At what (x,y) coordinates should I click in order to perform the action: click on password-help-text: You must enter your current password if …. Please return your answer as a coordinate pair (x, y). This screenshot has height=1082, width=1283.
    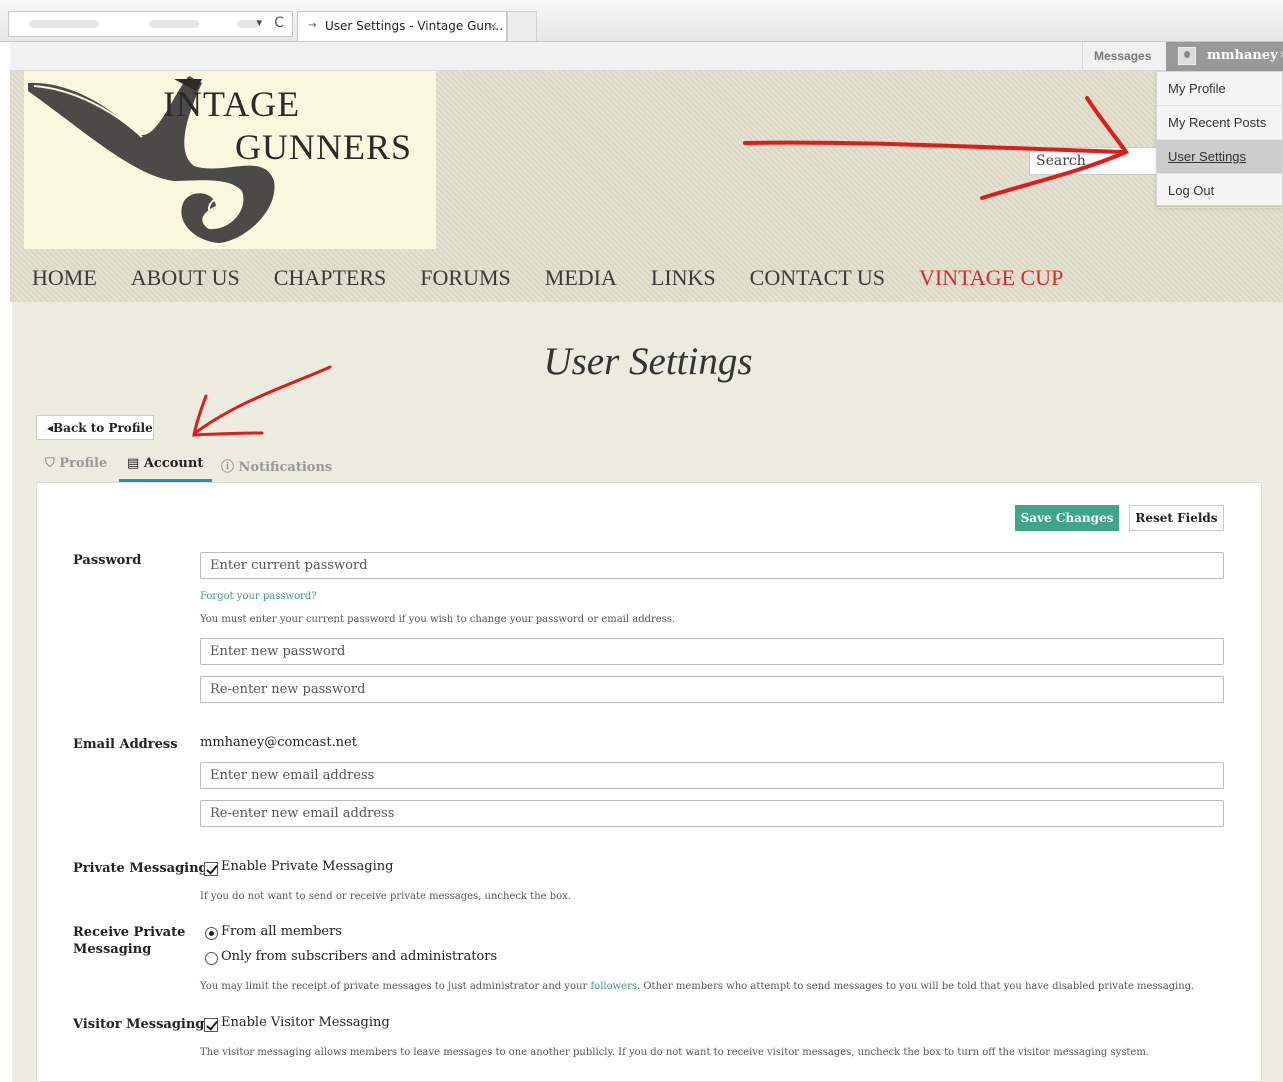
    Looking at the image, I should click on (438, 619).